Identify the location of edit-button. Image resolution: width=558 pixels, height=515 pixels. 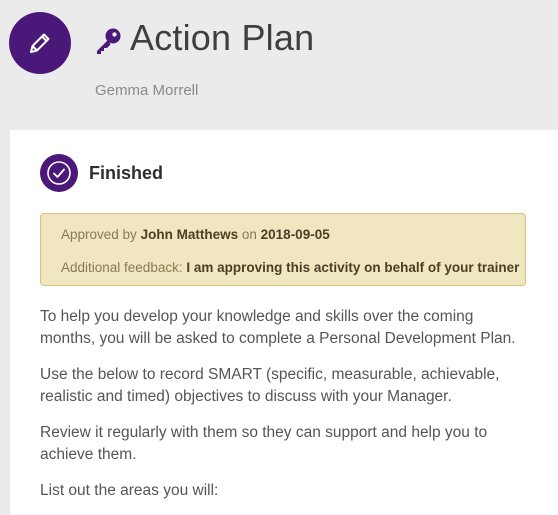
(40, 43).